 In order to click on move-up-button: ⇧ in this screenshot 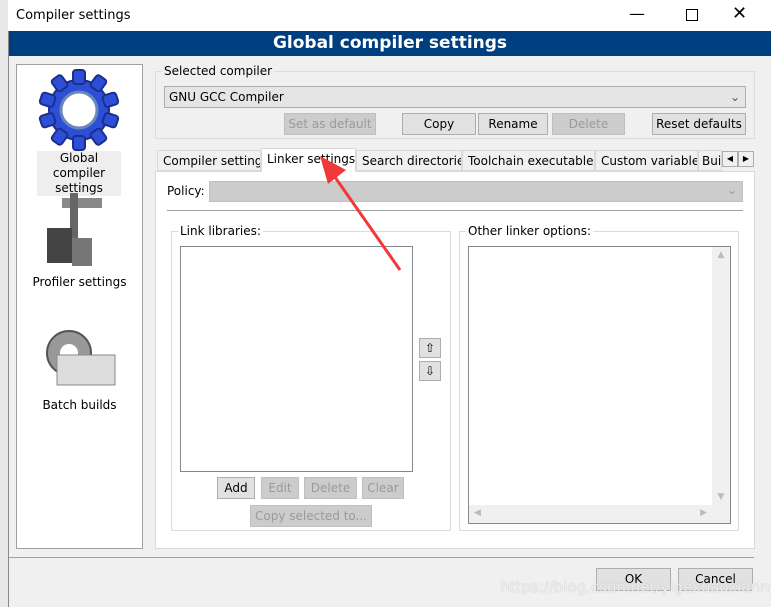, I will do `click(430, 348)`.